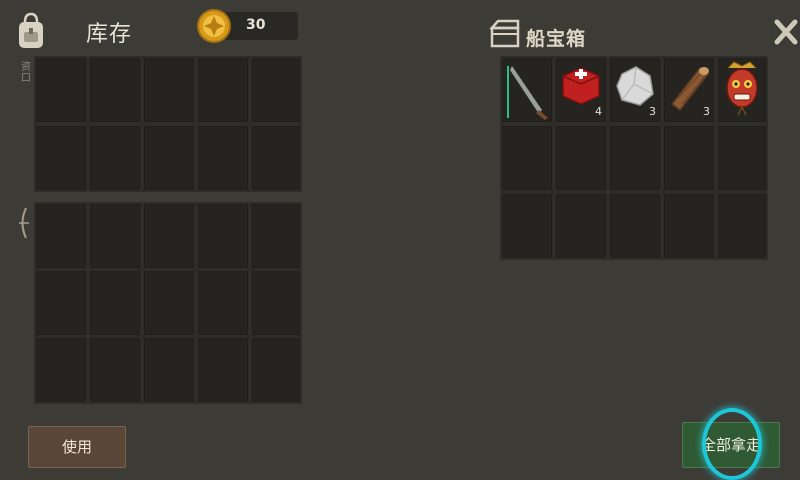 The height and width of the screenshot is (480, 800). Describe the element at coordinates (168, 124) in the screenshot. I see `inventory-hotbar-grid` at that location.